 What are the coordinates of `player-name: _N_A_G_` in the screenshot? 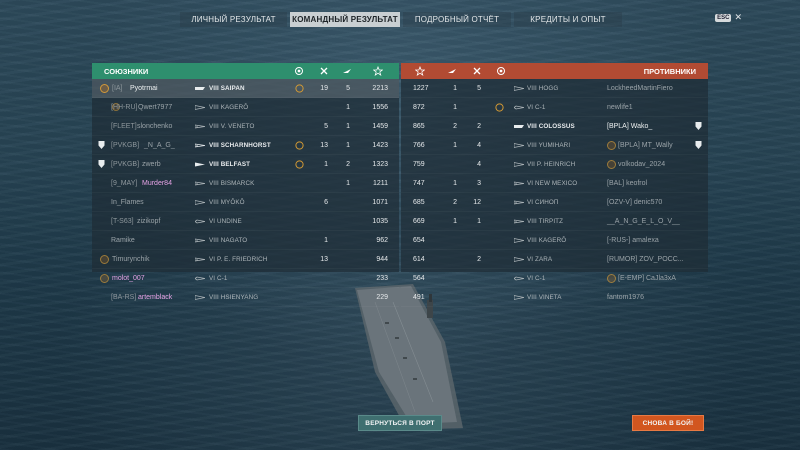 It's located at (159, 145).